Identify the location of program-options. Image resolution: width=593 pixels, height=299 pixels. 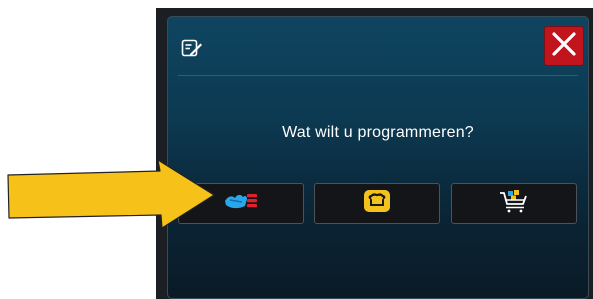
(379, 203).